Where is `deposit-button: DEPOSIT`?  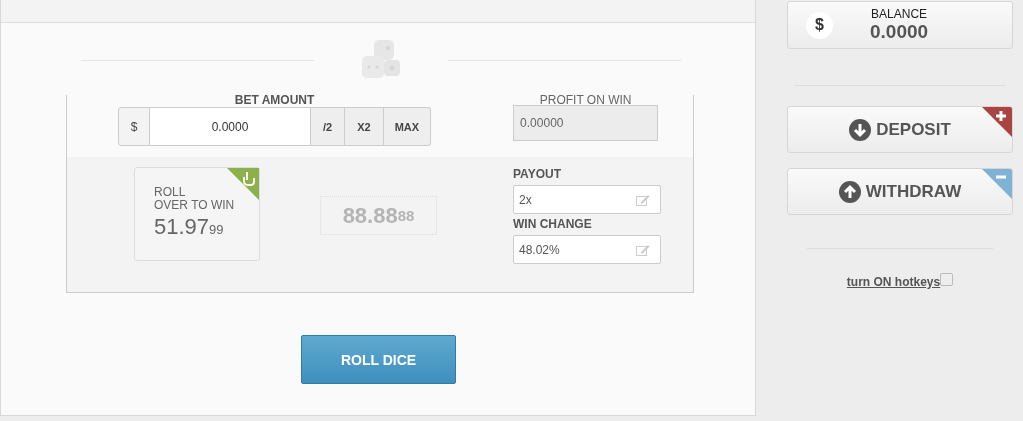
deposit-button: DEPOSIT is located at coordinates (900, 129).